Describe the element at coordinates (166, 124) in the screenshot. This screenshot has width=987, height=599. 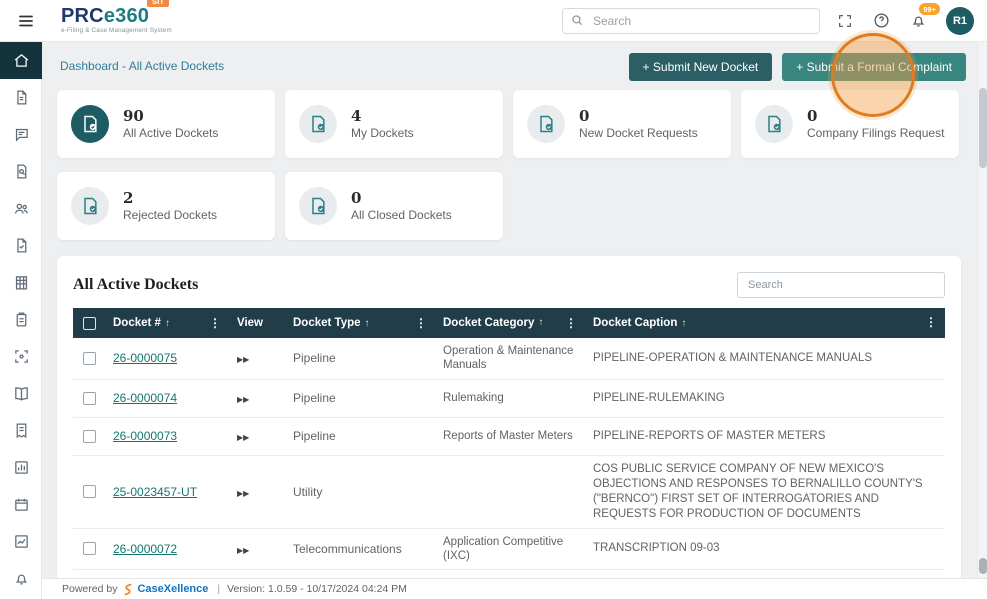
I see `stat-card: 90 All Active Dockets` at that location.